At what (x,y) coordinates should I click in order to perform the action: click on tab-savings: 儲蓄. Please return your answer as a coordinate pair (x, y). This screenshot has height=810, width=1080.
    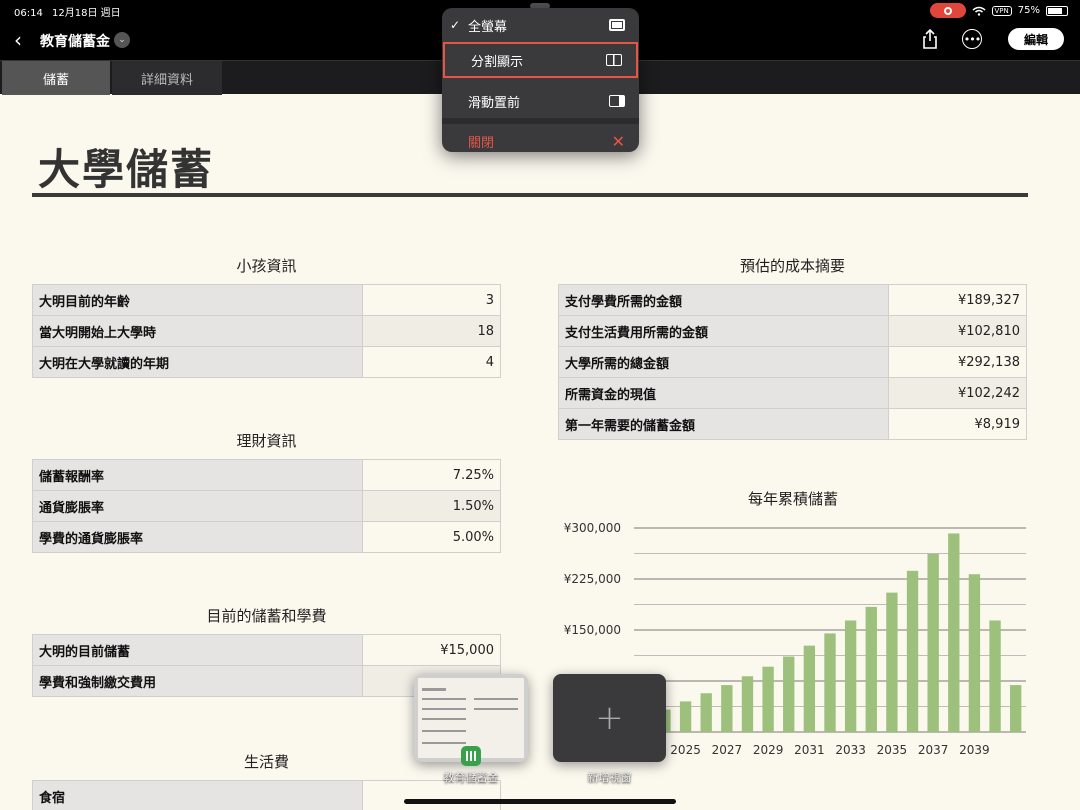
    Looking at the image, I should click on (56, 78).